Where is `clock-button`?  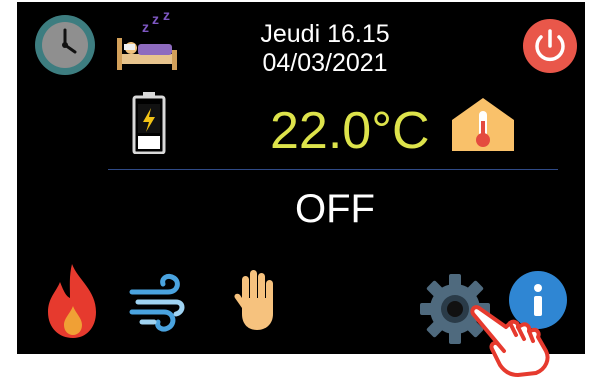 clock-button is located at coordinates (65, 45).